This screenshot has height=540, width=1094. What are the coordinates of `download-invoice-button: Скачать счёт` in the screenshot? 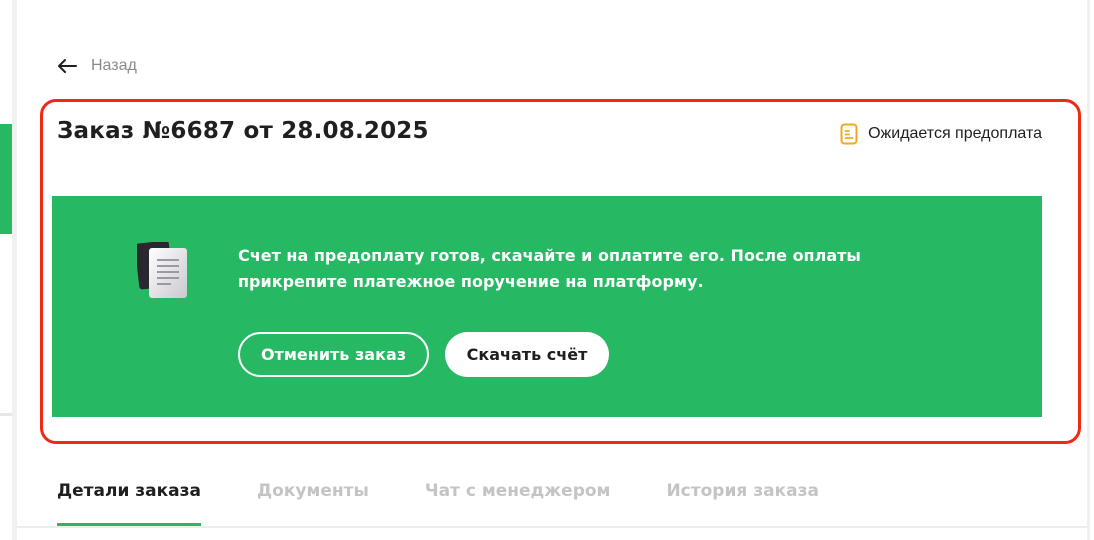 It's located at (527, 354).